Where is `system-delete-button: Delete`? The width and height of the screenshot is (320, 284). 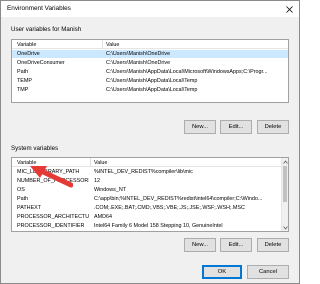
system-delete-button: Delete is located at coordinates (273, 245).